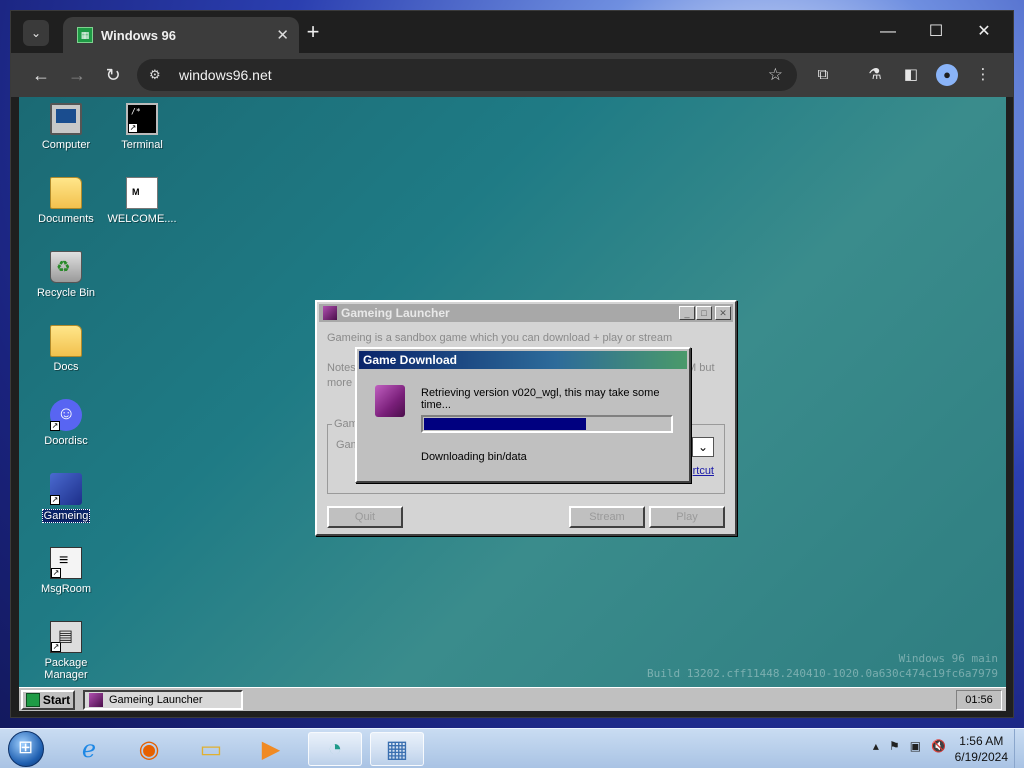  Describe the element at coordinates (888, 32) in the screenshot. I see `minimize-button: —` at that location.